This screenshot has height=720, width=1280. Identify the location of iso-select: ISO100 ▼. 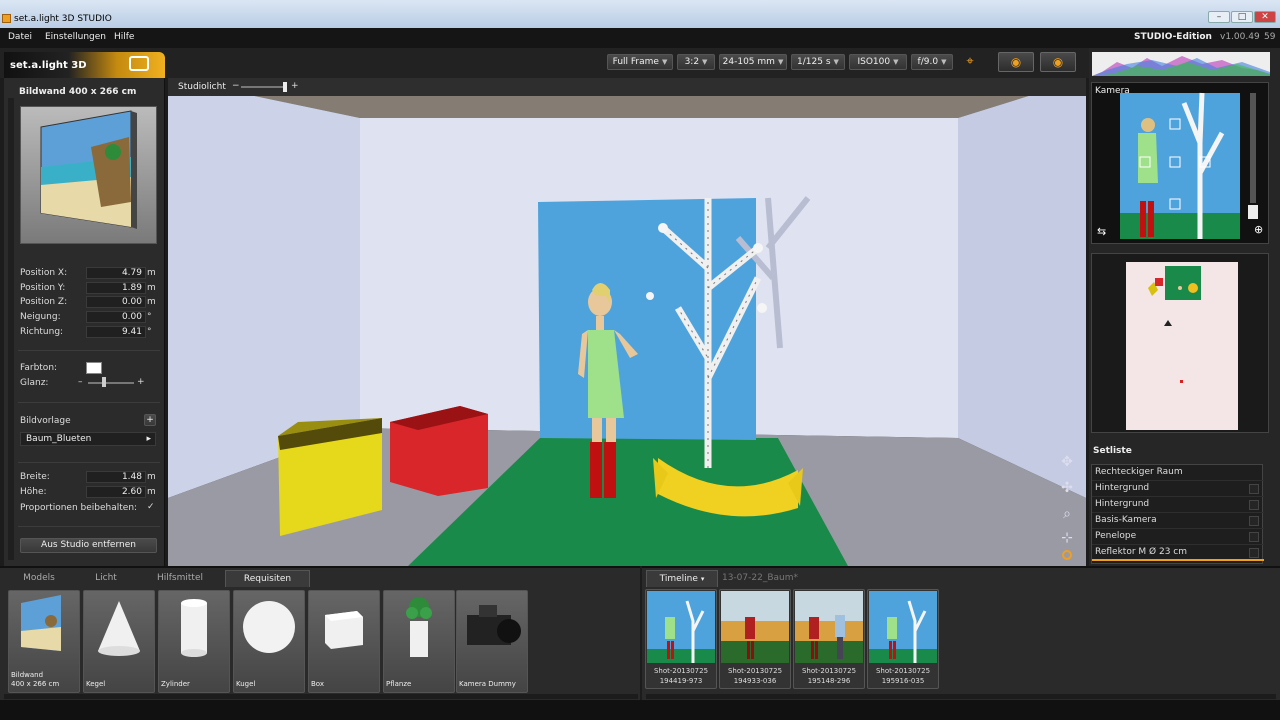
(878, 62).